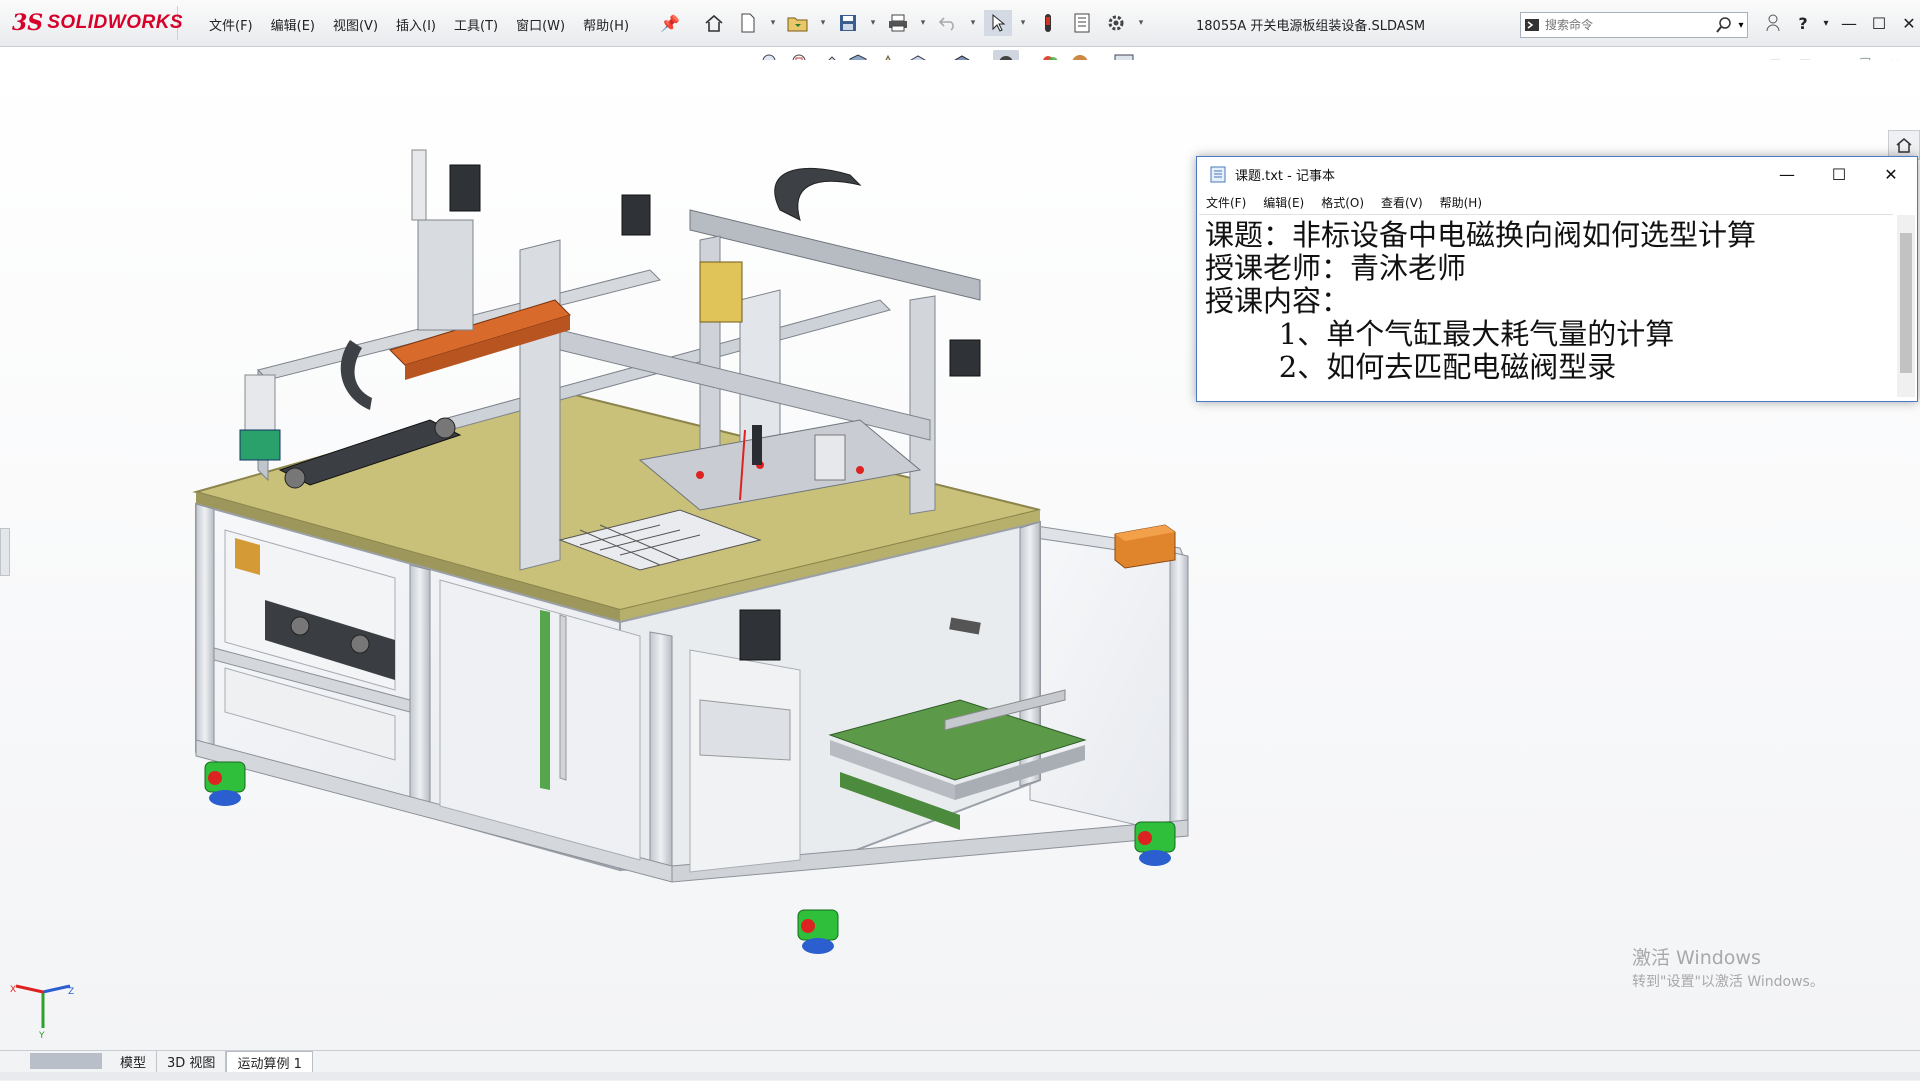 This screenshot has height=1081, width=1920. What do you see at coordinates (1336, 268) in the screenshot?
I see `text-line-teacher: 授课老师：青沐老师` at bounding box center [1336, 268].